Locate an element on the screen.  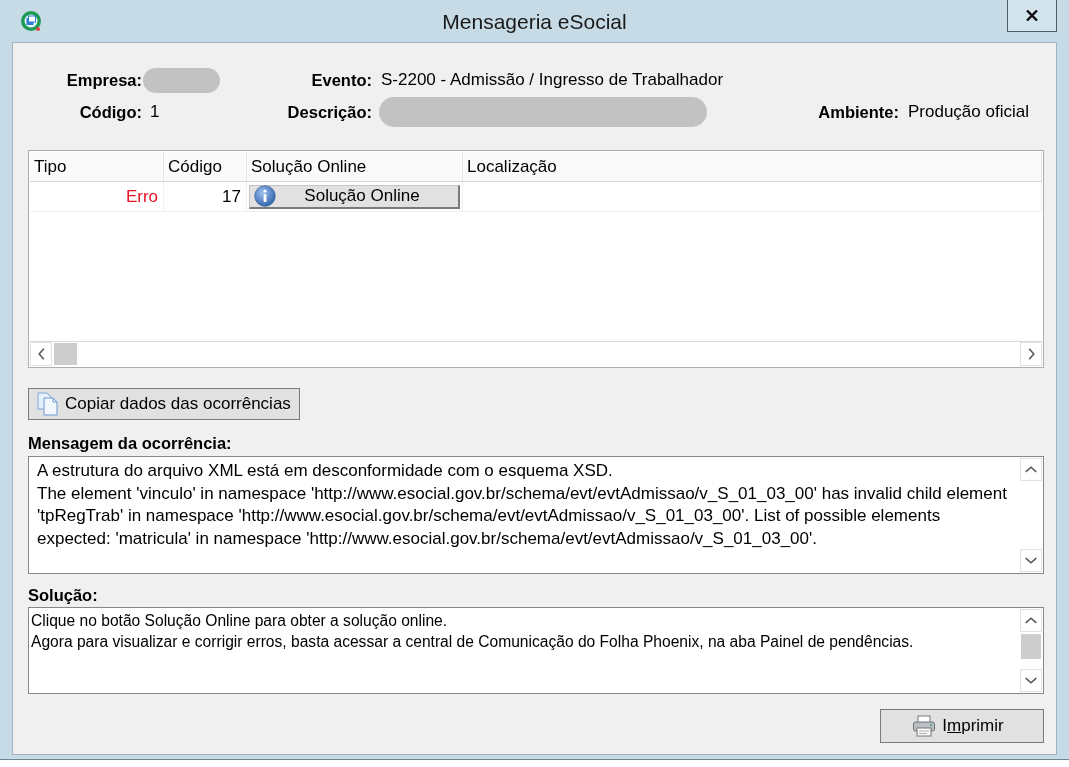
online-solution-button: Solução Online is located at coordinates (354, 196).